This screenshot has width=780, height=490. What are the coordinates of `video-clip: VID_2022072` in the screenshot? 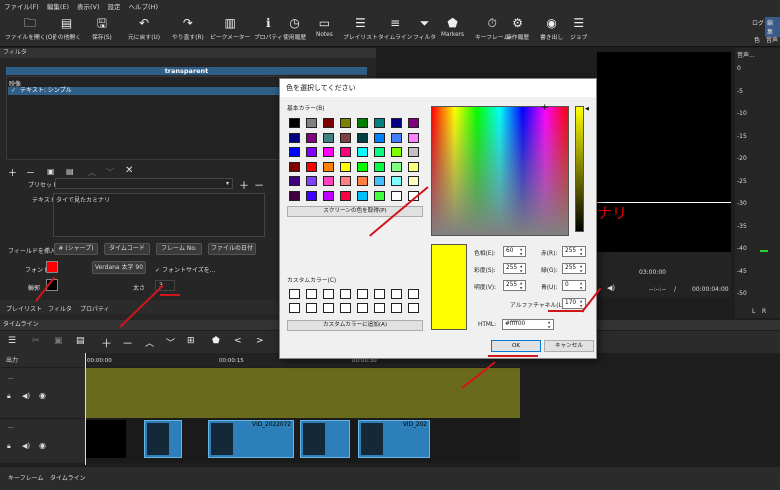 It's located at (251, 439).